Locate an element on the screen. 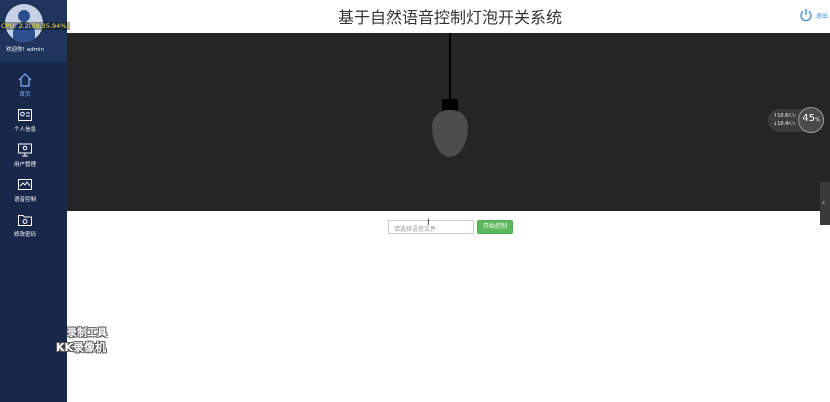 The image size is (830, 402). watermark-line1: 录制工具 is located at coordinates (87, 333).